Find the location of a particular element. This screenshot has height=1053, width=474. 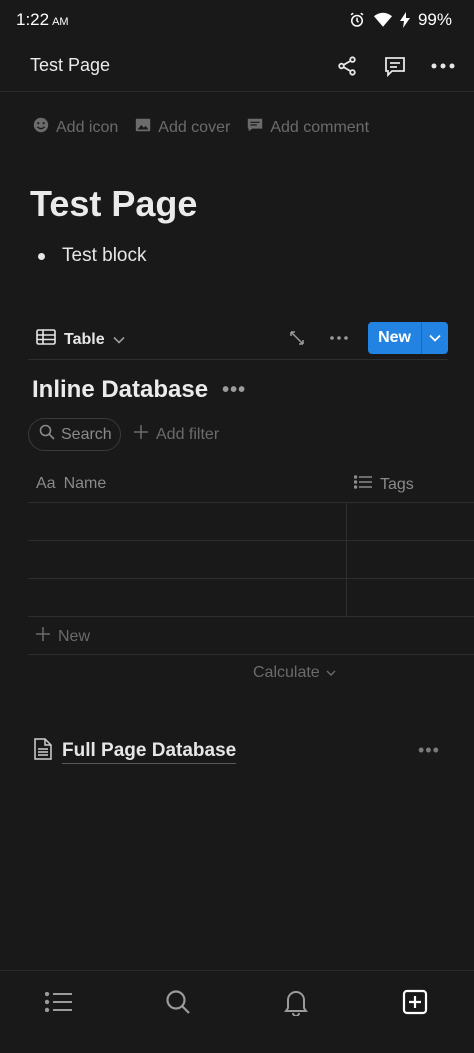

full-page-database-link: Full Page Database is located at coordinates (135, 751).